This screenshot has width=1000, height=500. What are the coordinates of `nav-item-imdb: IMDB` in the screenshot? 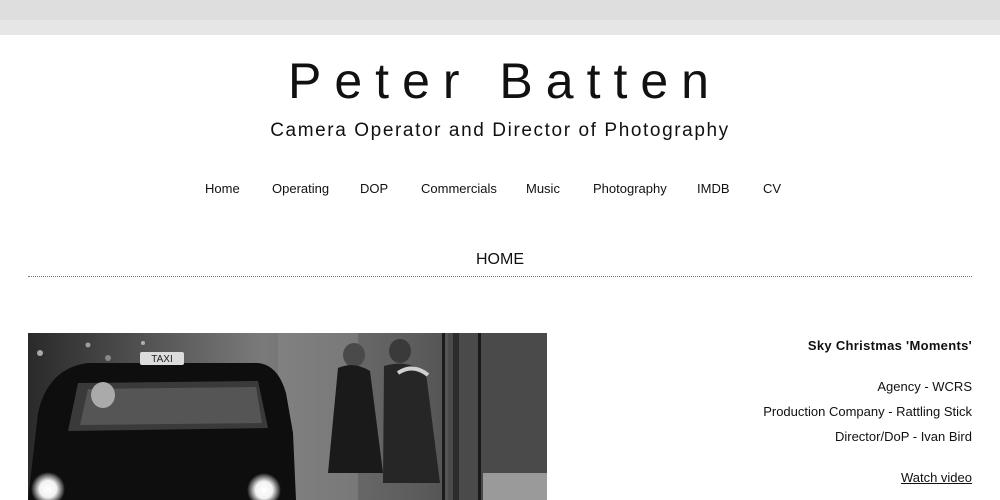 It's located at (713, 188).